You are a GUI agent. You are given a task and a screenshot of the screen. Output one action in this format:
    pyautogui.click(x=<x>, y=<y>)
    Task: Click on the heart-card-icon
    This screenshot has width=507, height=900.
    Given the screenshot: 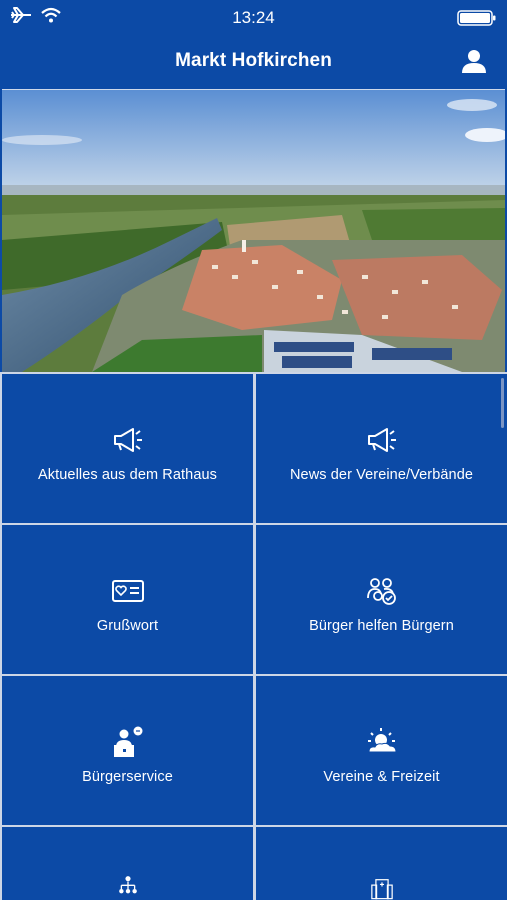 What is the action you would take?
    pyautogui.click(x=127, y=590)
    